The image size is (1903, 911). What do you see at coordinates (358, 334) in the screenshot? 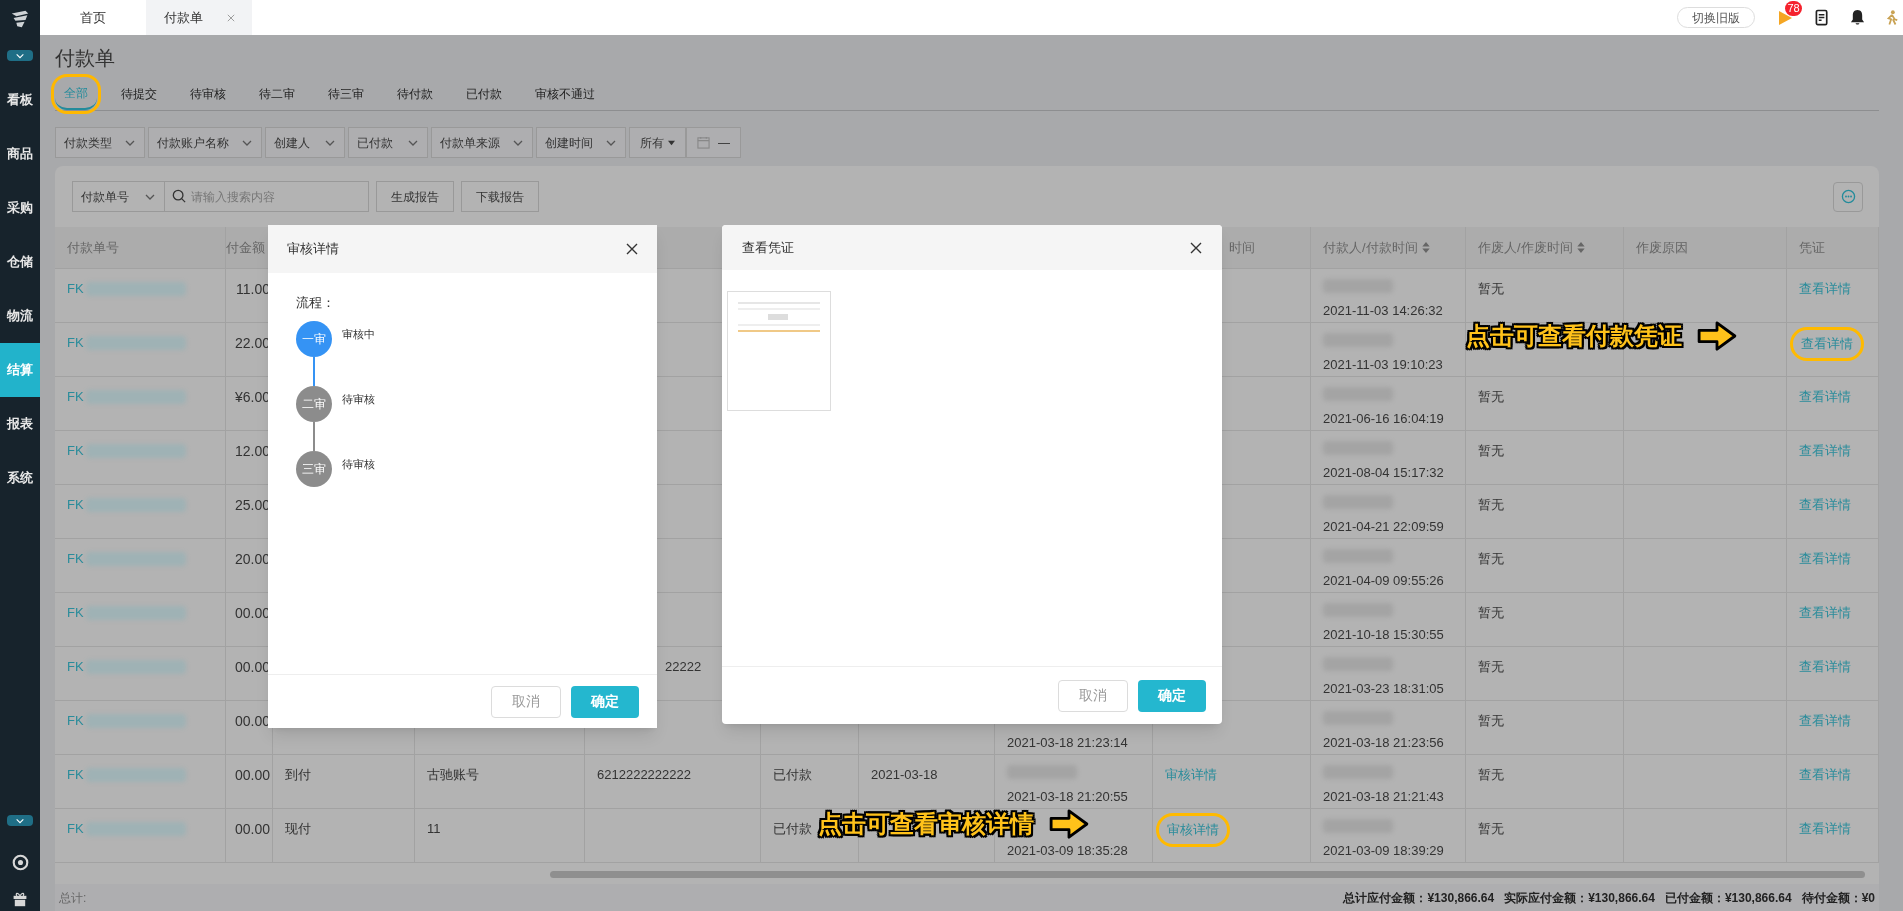
I see `step-status: 审核中` at bounding box center [358, 334].